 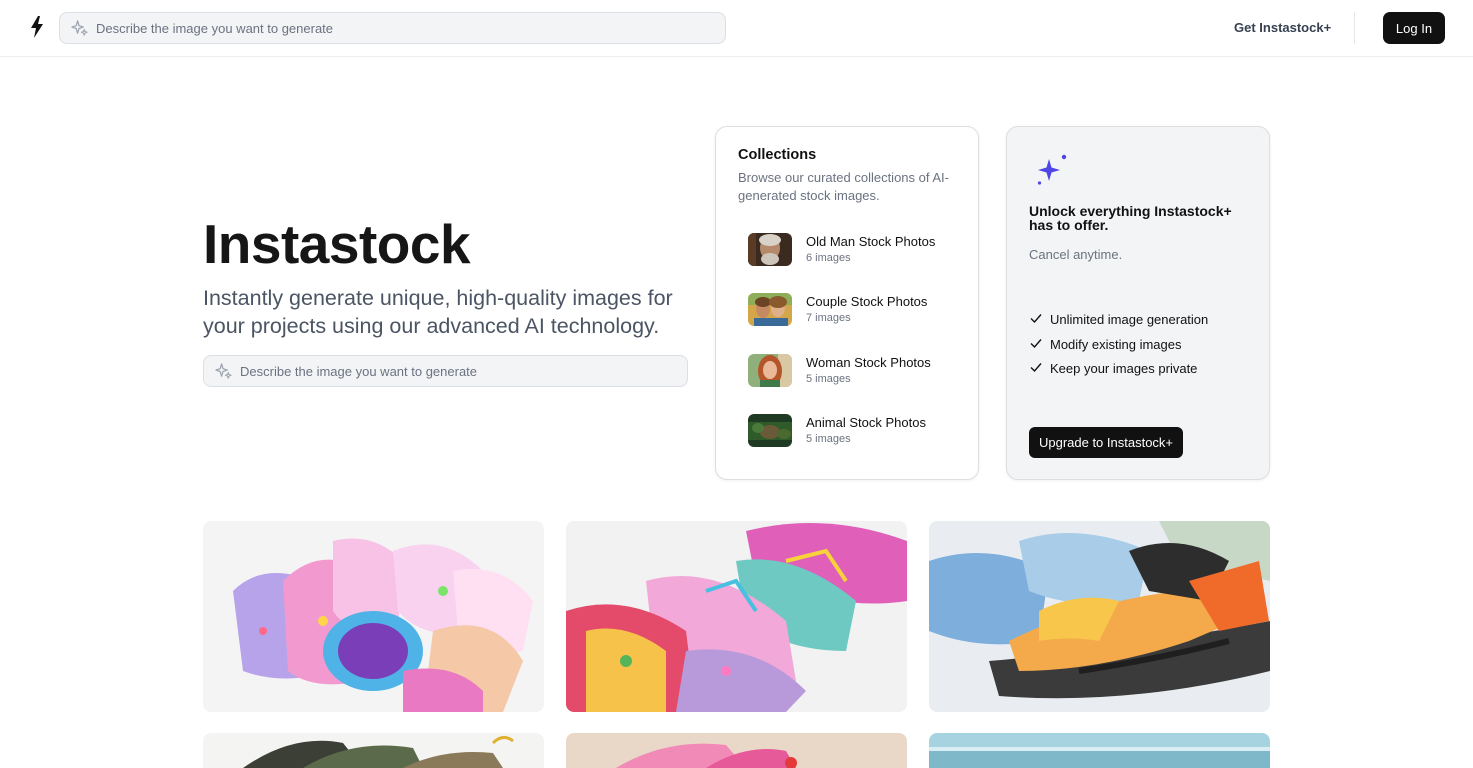 What do you see at coordinates (337, 244) in the screenshot?
I see `page-title: Instastock` at bounding box center [337, 244].